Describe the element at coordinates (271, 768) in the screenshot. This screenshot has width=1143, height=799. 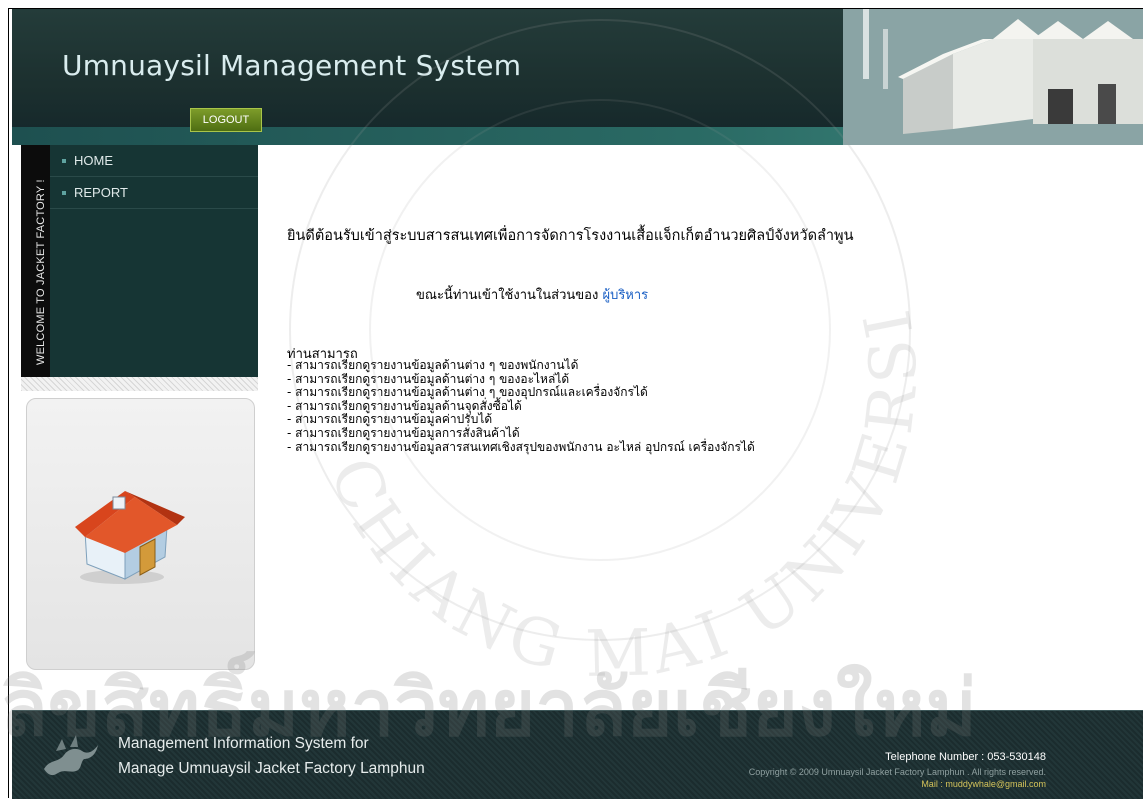
I see `footer-line-2: Manage Umnuaysil Jacket Factory Lamphun` at that location.